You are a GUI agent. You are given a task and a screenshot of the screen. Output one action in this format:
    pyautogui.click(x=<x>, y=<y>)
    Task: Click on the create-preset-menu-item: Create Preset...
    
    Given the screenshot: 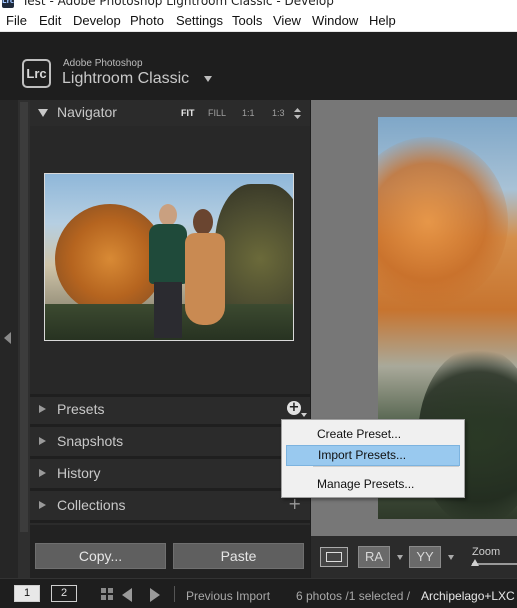 What is the action you would take?
    pyautogui.click(x=373, y=434)
    